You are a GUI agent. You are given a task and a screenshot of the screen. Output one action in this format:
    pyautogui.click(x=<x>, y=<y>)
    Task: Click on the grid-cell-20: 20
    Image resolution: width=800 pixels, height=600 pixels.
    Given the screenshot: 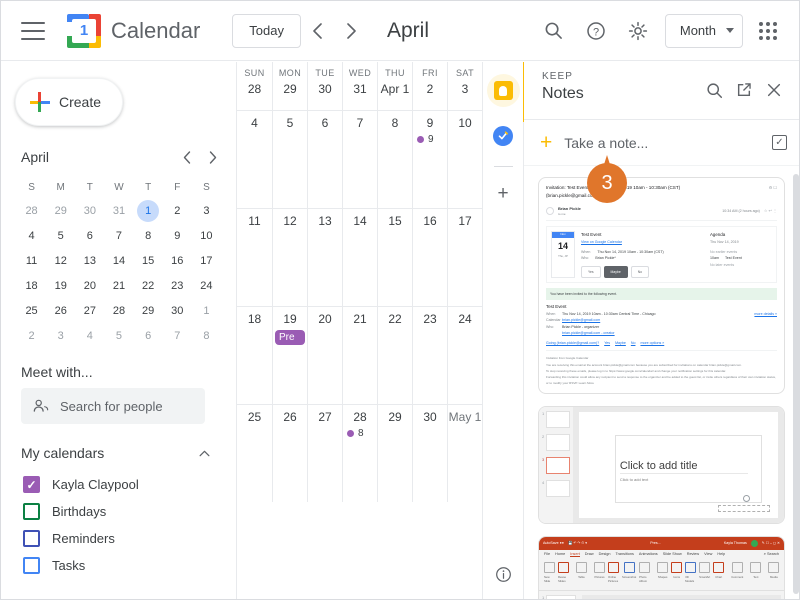 What is the action you would take?
    pyautogui.click(x=324, y=355)
    